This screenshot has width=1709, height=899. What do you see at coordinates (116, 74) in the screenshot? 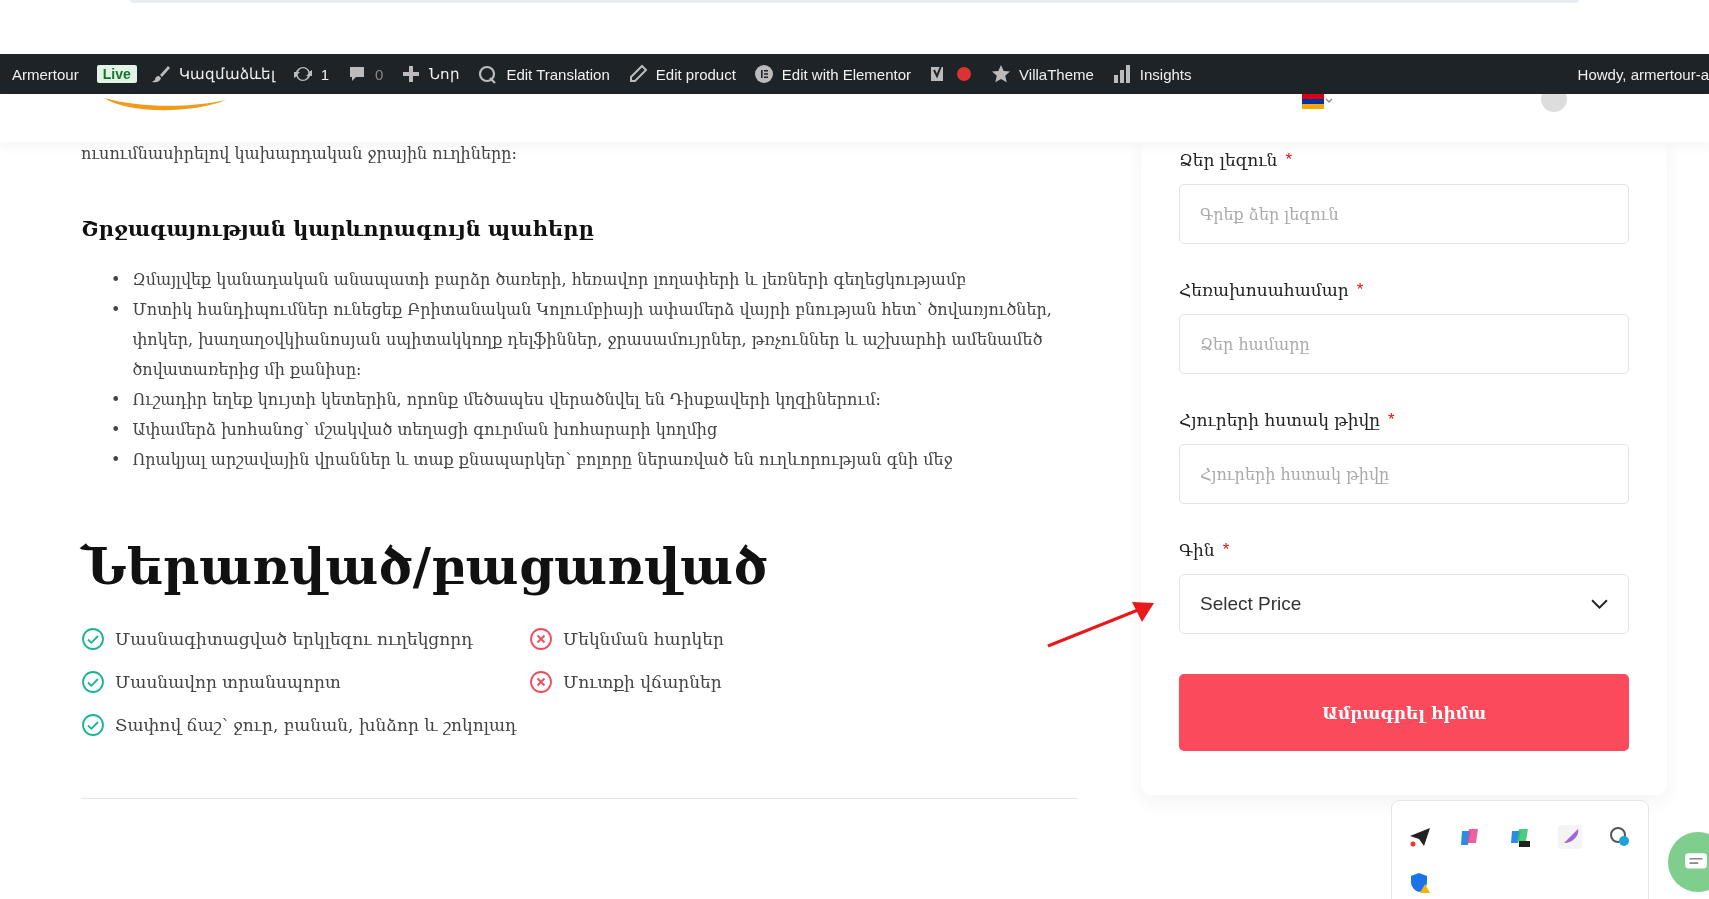
I see `live-badge: Live` at bounding box center [116, 74].